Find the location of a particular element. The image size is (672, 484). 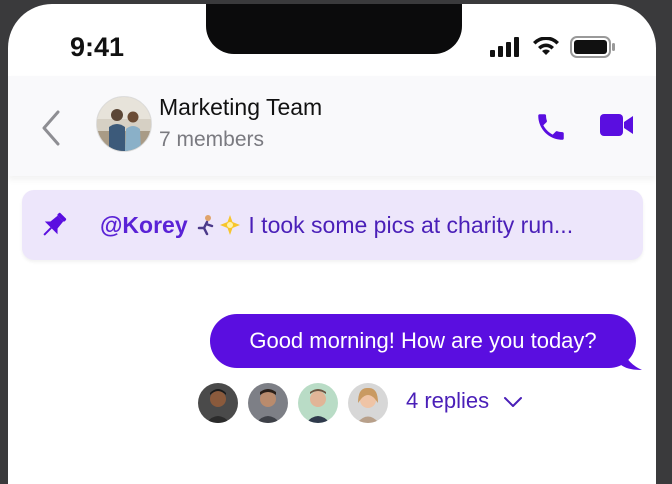

mention-korey: @Korey is located at coordinates (144, 225).